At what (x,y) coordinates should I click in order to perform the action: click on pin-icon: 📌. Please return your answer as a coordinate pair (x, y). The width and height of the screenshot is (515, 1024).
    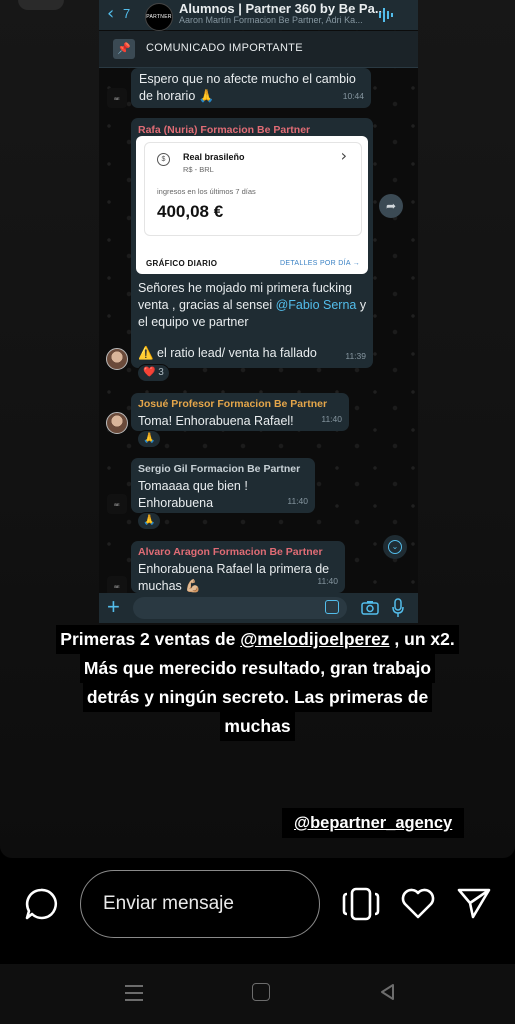
    Looking at the image, I should click on (124, 49).